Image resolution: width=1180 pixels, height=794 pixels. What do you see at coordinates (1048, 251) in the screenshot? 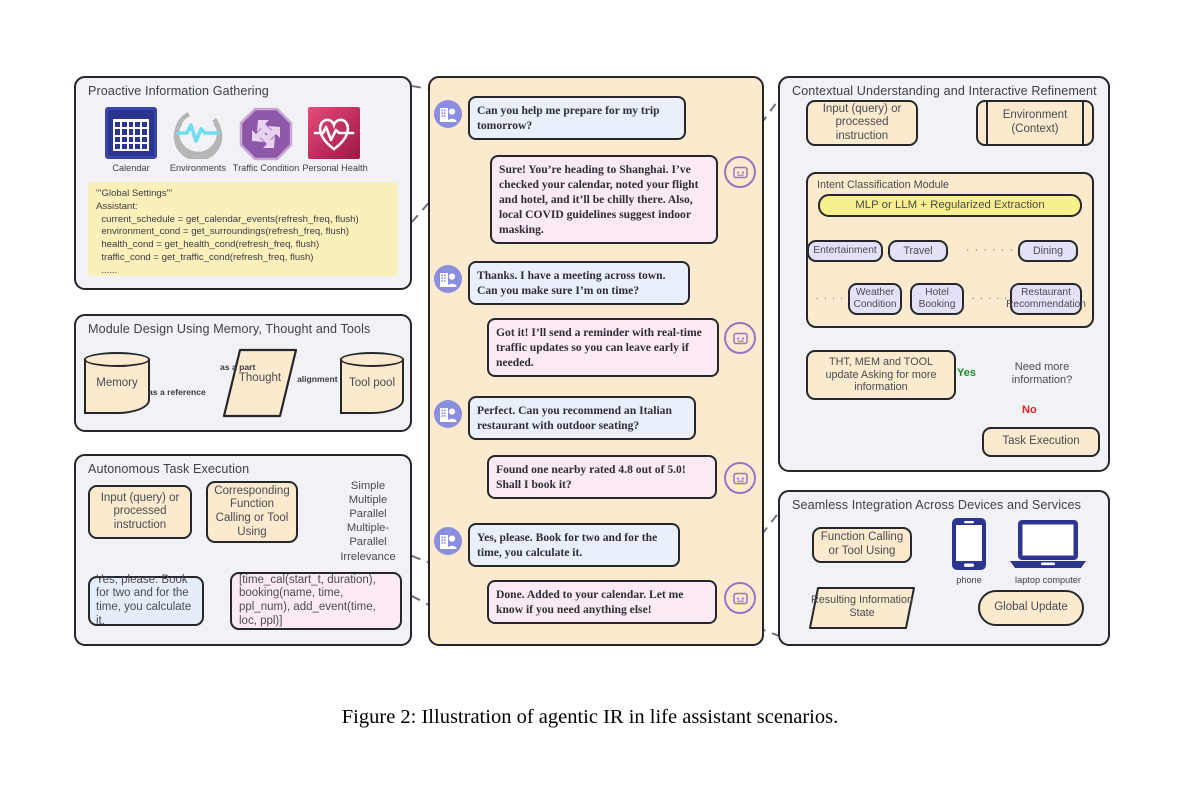
I see `intent-dining: Dining` at bounding box center [1048, 251].